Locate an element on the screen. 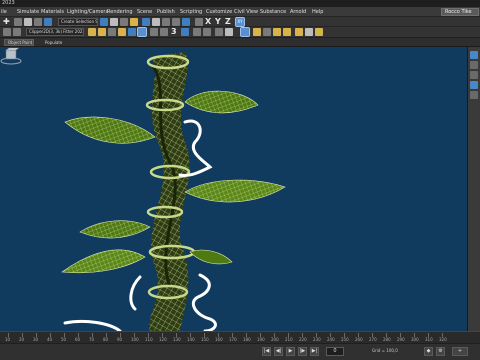 This screenshot has height=360, width=480. secondary-toolbar: Clipper2D(3, 3k) Fitter 2023 3 is located at coordinates (240, 32).